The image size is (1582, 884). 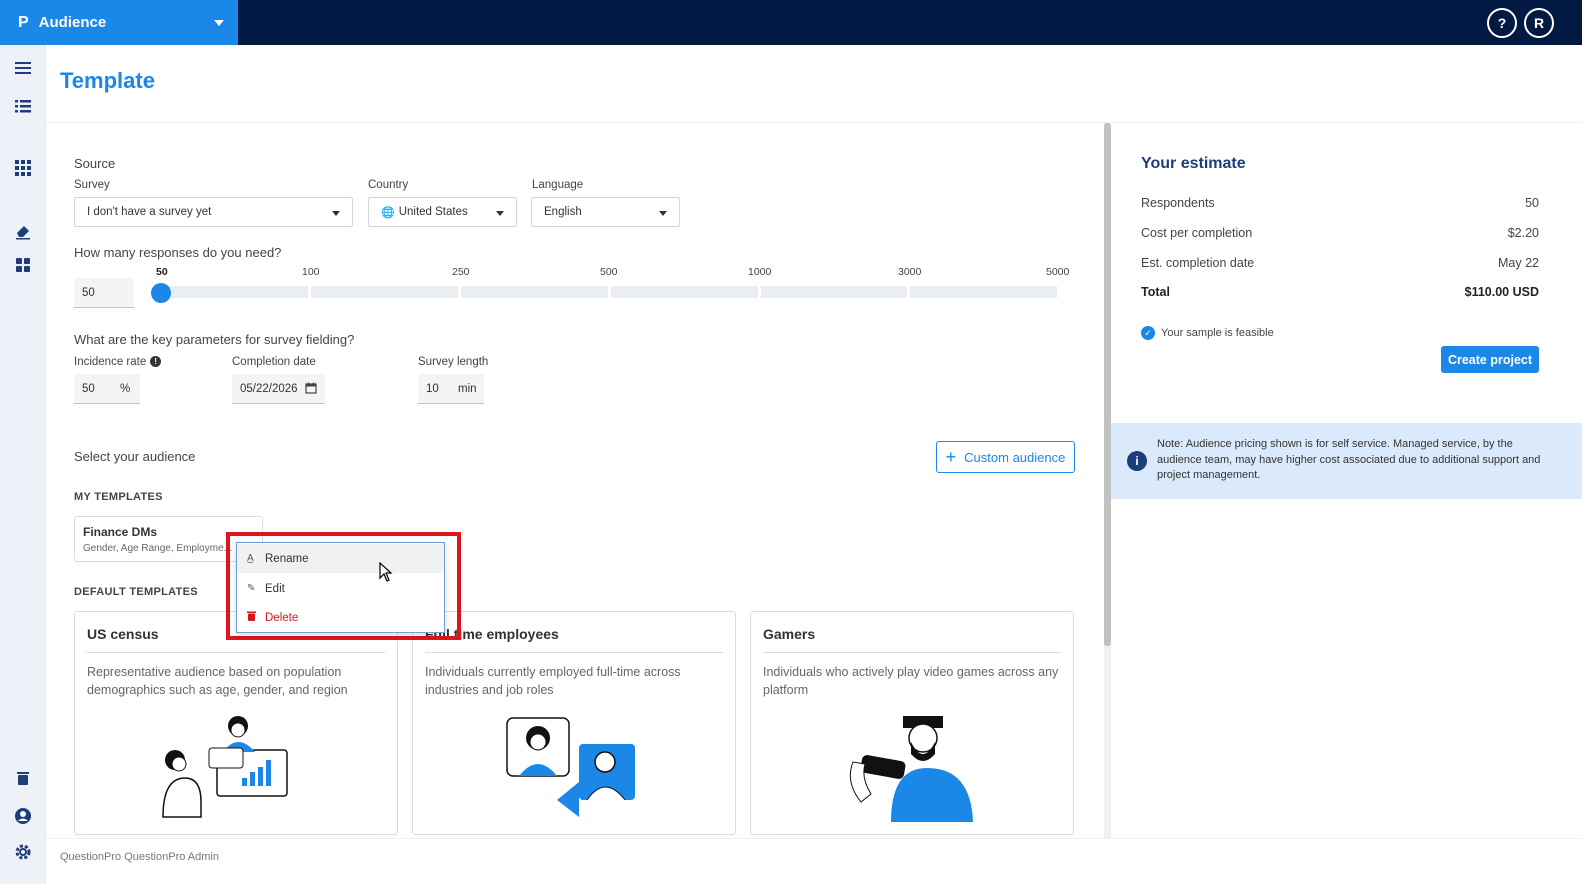 I want to click on user-avatar: R, so click(x=1539, y=23).